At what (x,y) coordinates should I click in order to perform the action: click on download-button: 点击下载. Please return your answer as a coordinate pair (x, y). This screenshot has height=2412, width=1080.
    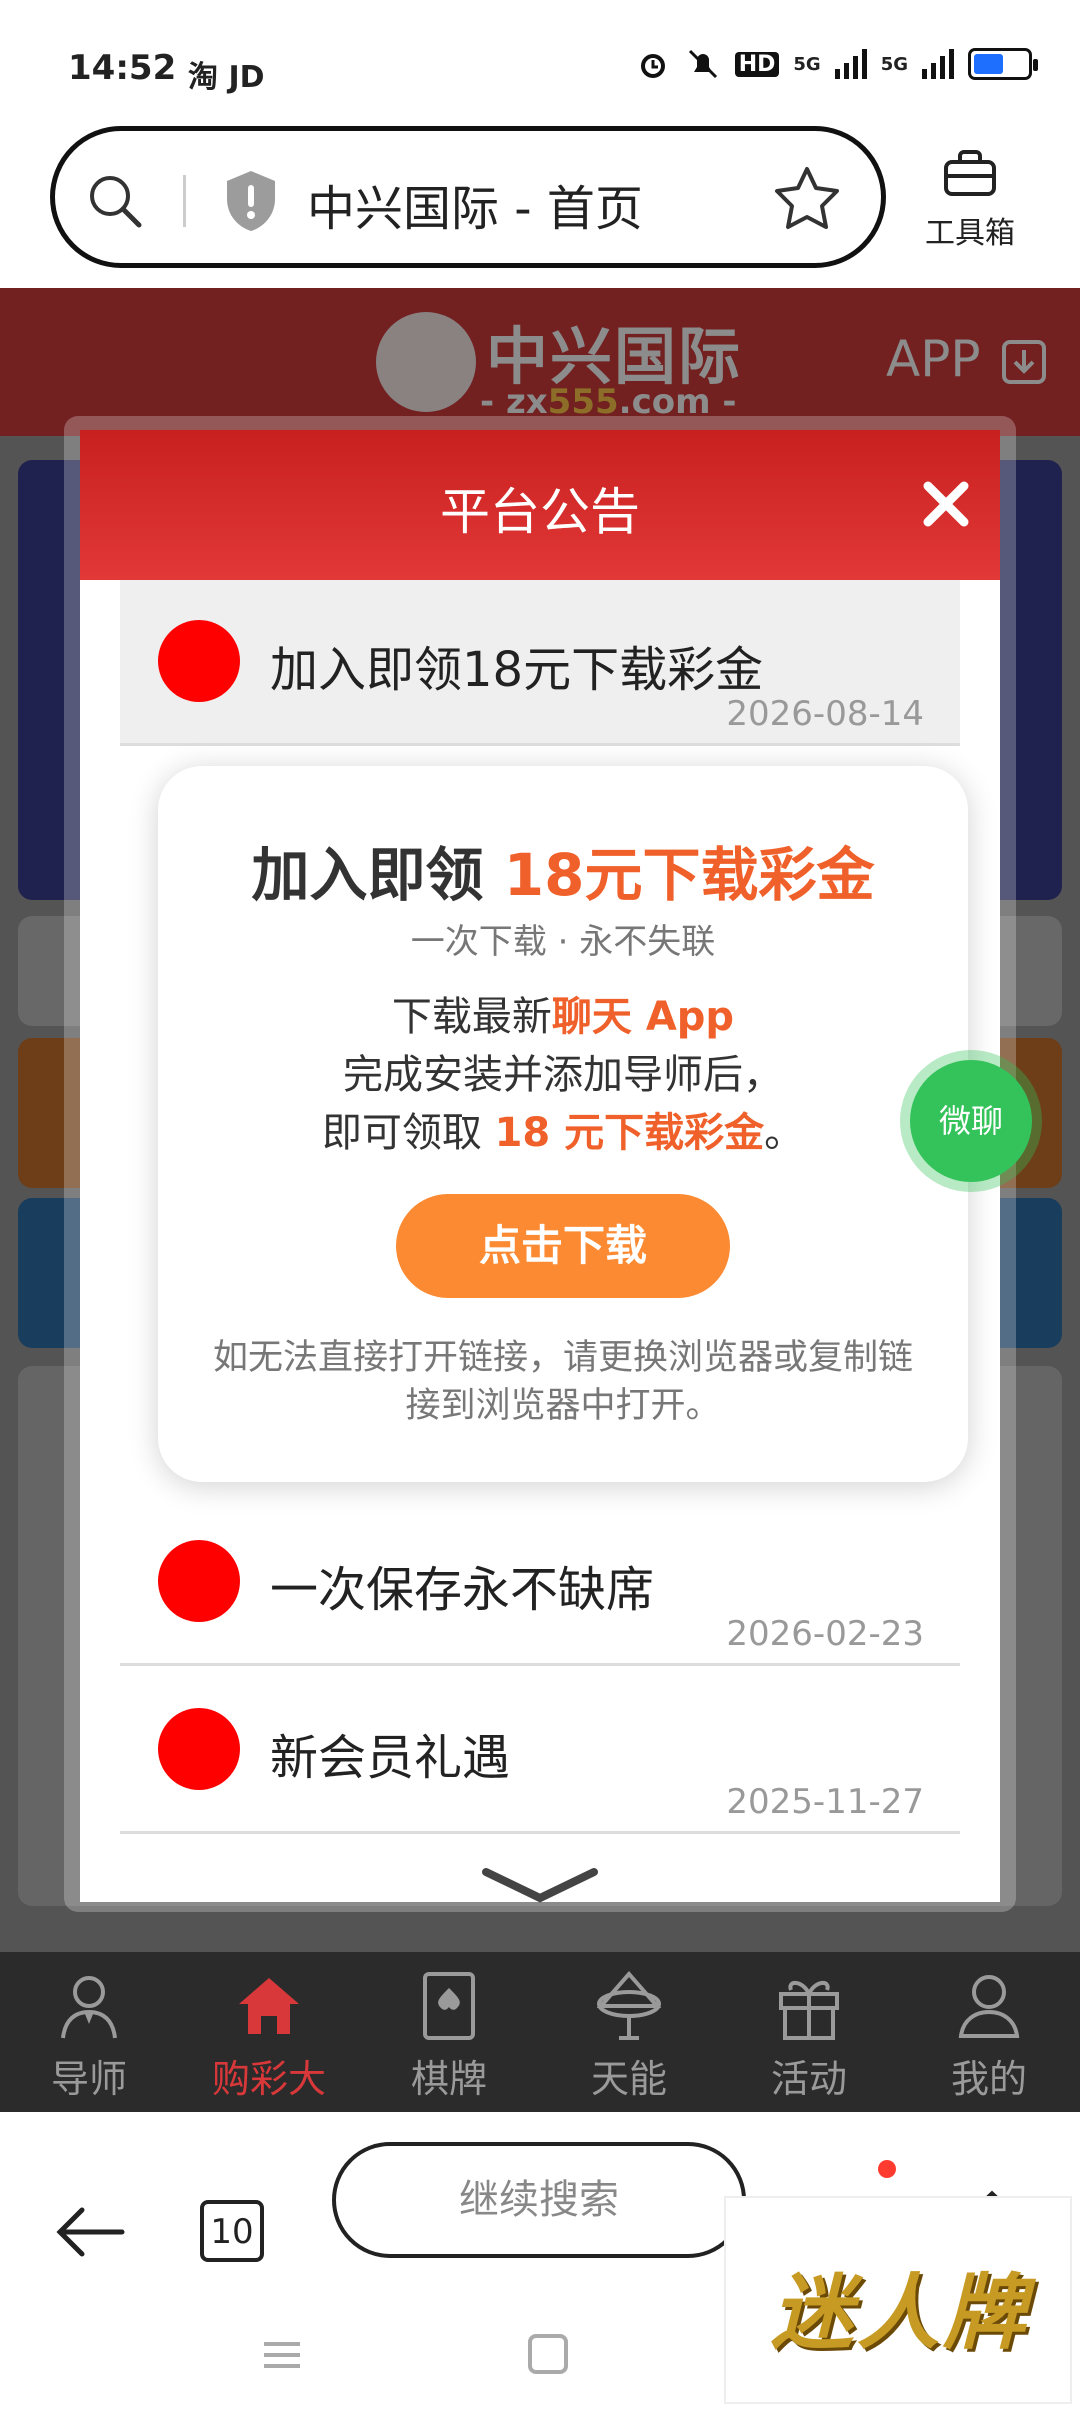
    Looking at the image, I should click on (563, 1246).